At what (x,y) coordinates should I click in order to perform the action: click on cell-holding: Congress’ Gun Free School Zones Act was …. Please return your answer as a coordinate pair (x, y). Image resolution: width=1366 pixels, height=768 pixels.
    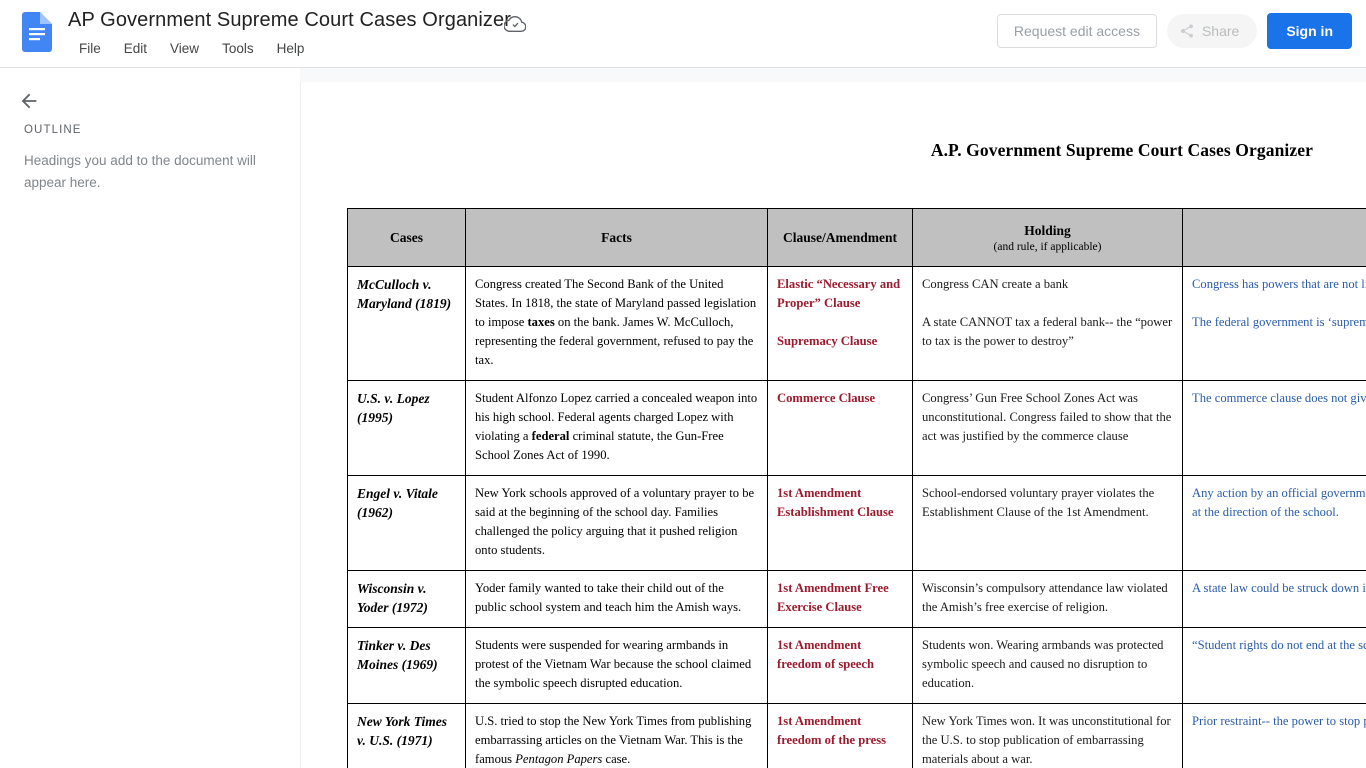
    Looking at the image, I should click on (1047, 428).